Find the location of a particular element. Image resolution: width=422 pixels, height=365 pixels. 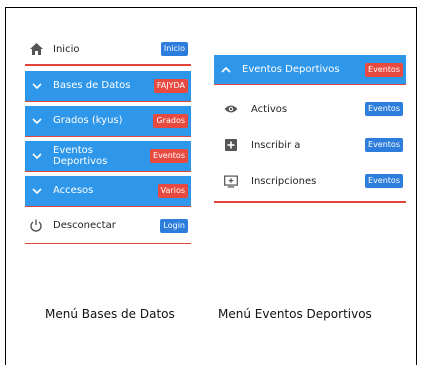

menu-item-badge: FAJYDA is located at coordinates (170, 85).